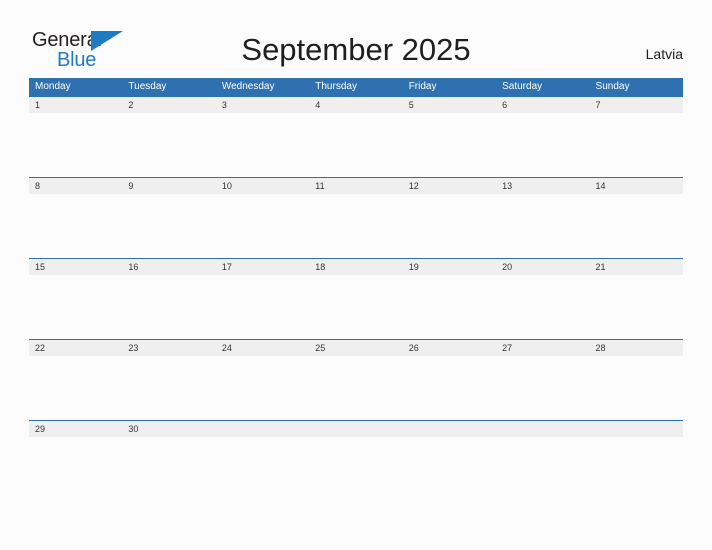  I want to click on day-number: 7, so click(636, 105).